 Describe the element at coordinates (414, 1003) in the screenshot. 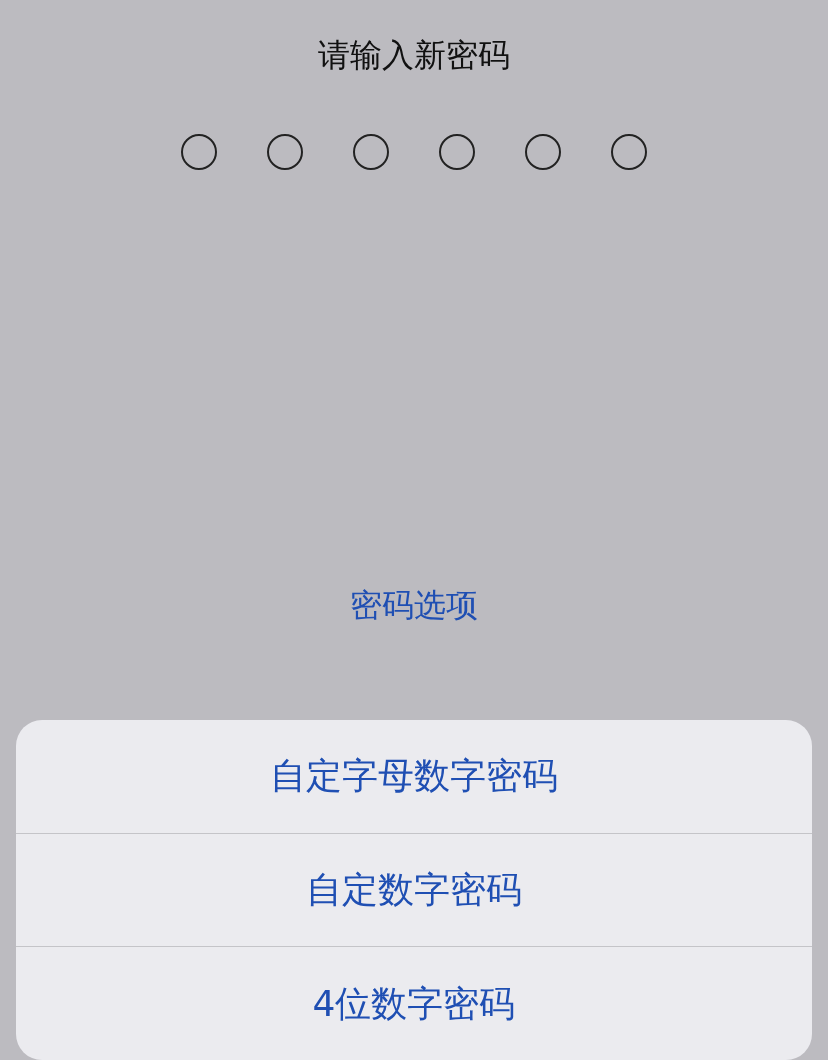

I see `action-sheet-option: 4位数字密码` at that location.